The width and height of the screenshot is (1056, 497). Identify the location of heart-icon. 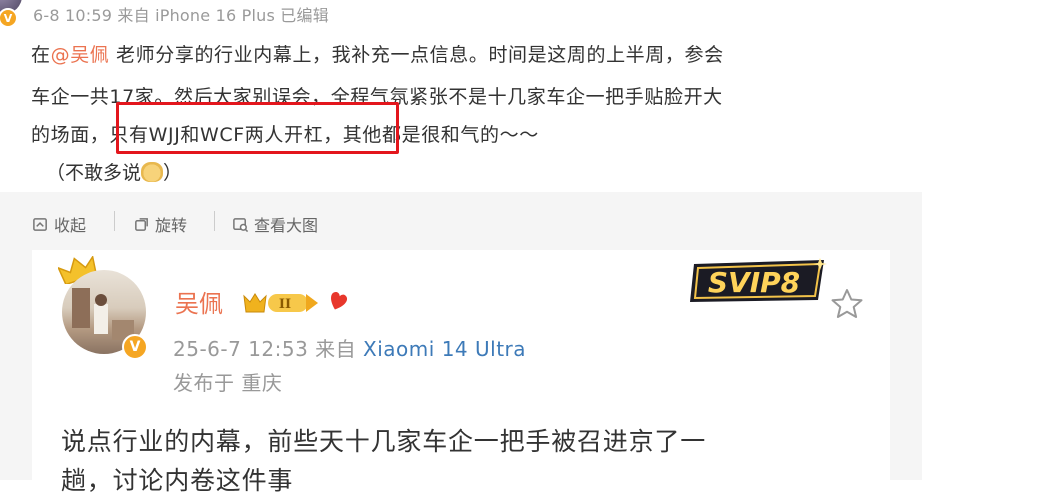
(339, 301).